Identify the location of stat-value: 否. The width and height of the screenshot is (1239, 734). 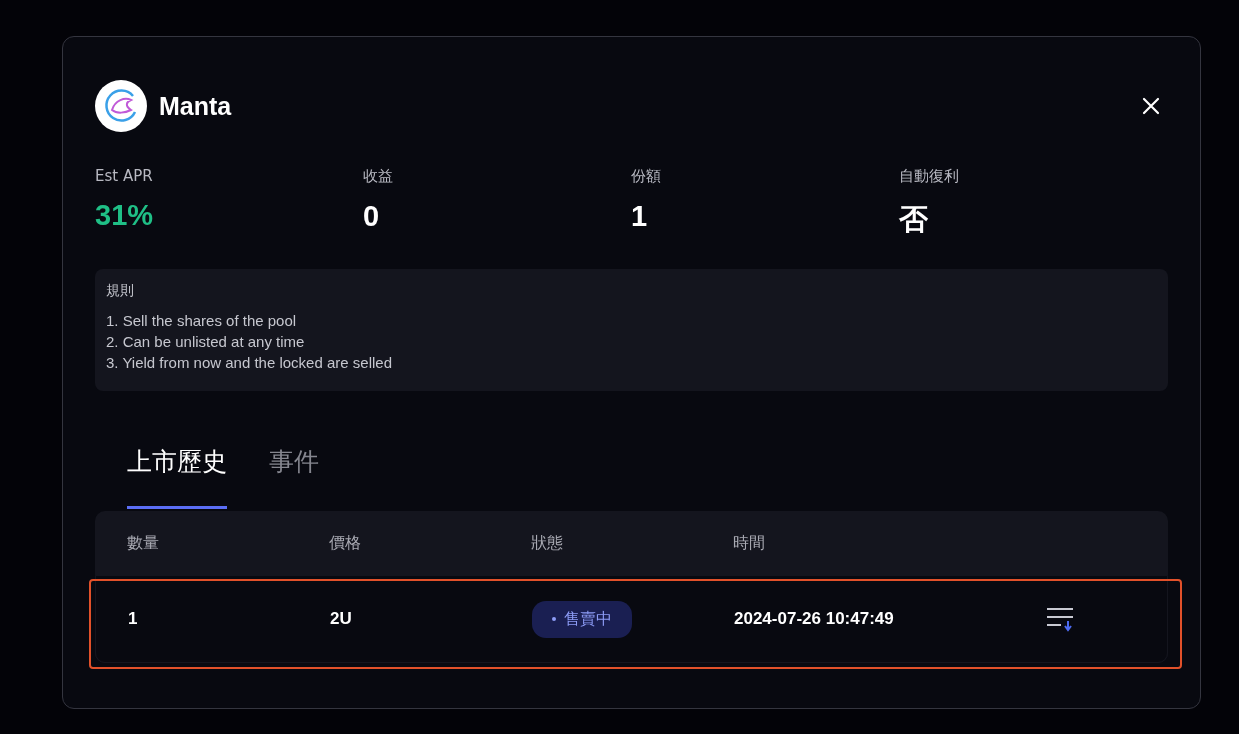
(913, 219).